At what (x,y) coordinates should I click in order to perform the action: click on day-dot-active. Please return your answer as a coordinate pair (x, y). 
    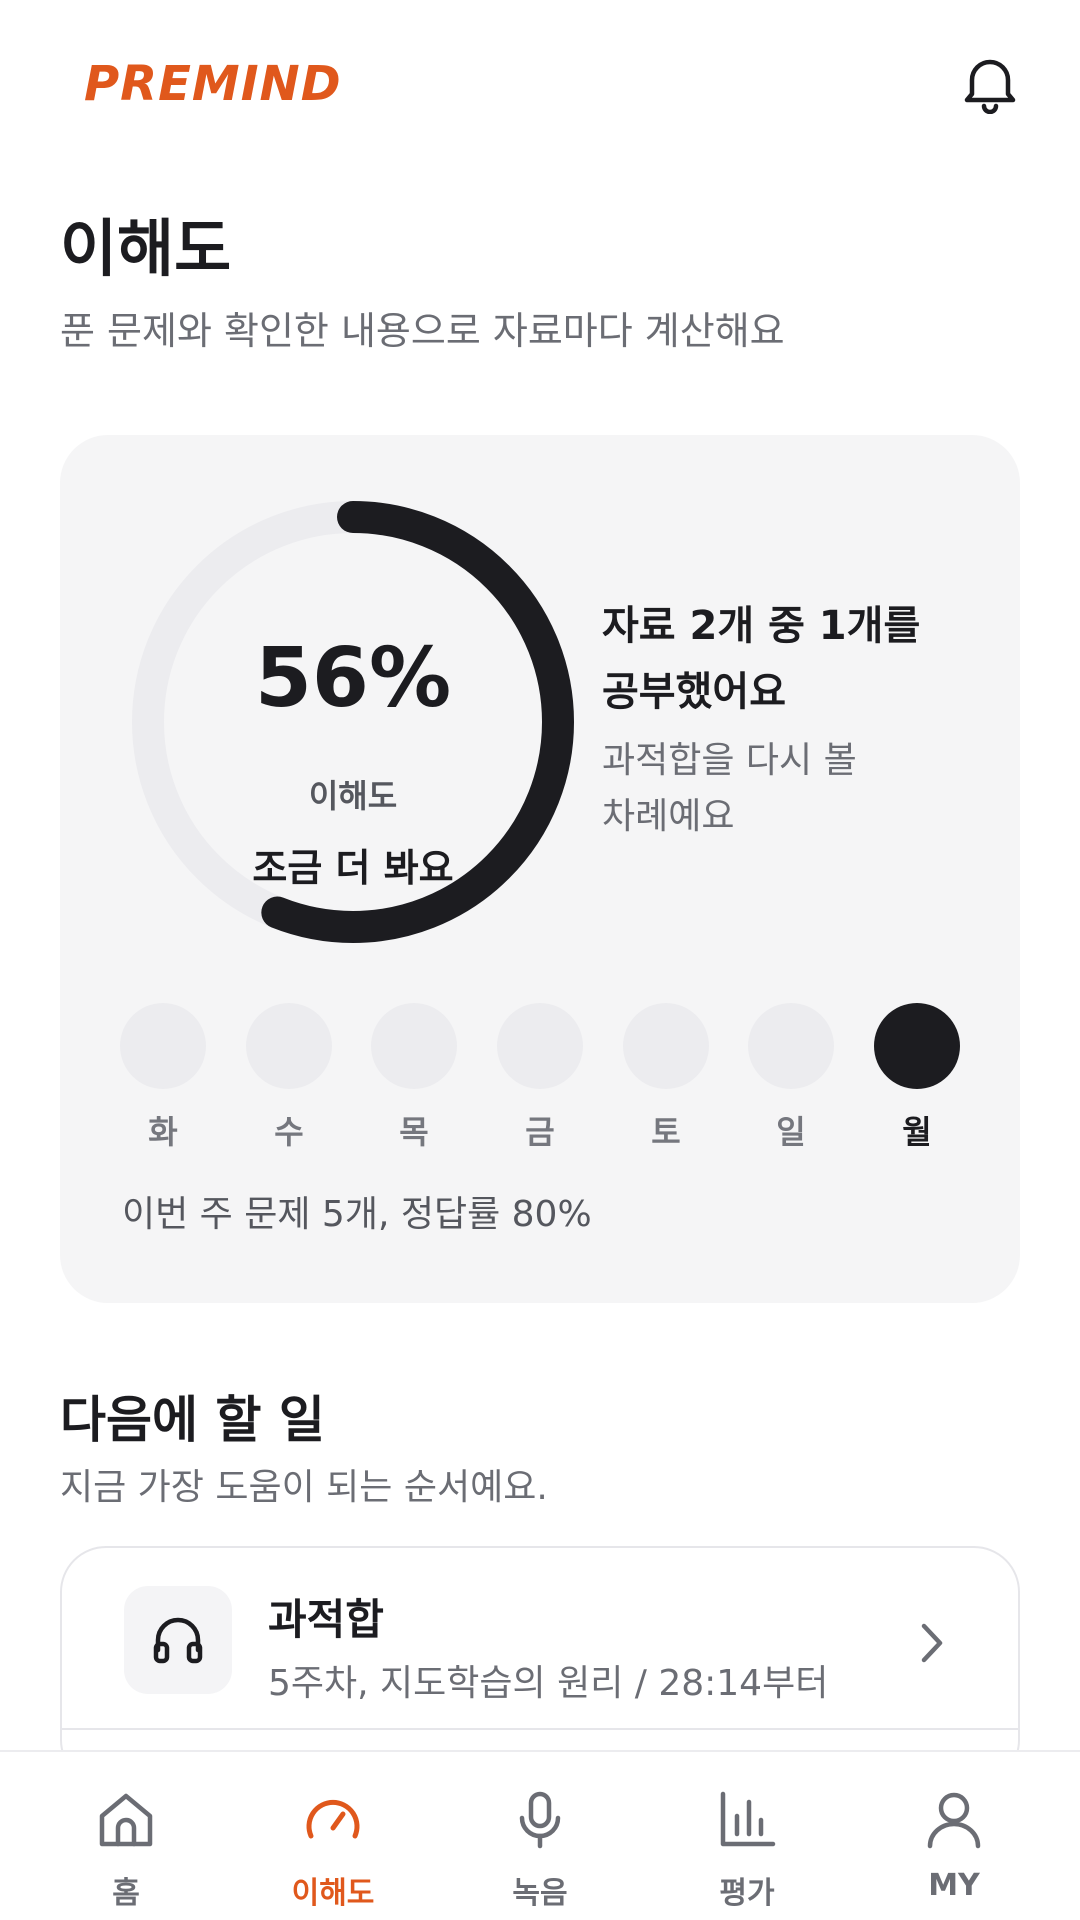
    Looking at the image, I should click on (917, 1046).